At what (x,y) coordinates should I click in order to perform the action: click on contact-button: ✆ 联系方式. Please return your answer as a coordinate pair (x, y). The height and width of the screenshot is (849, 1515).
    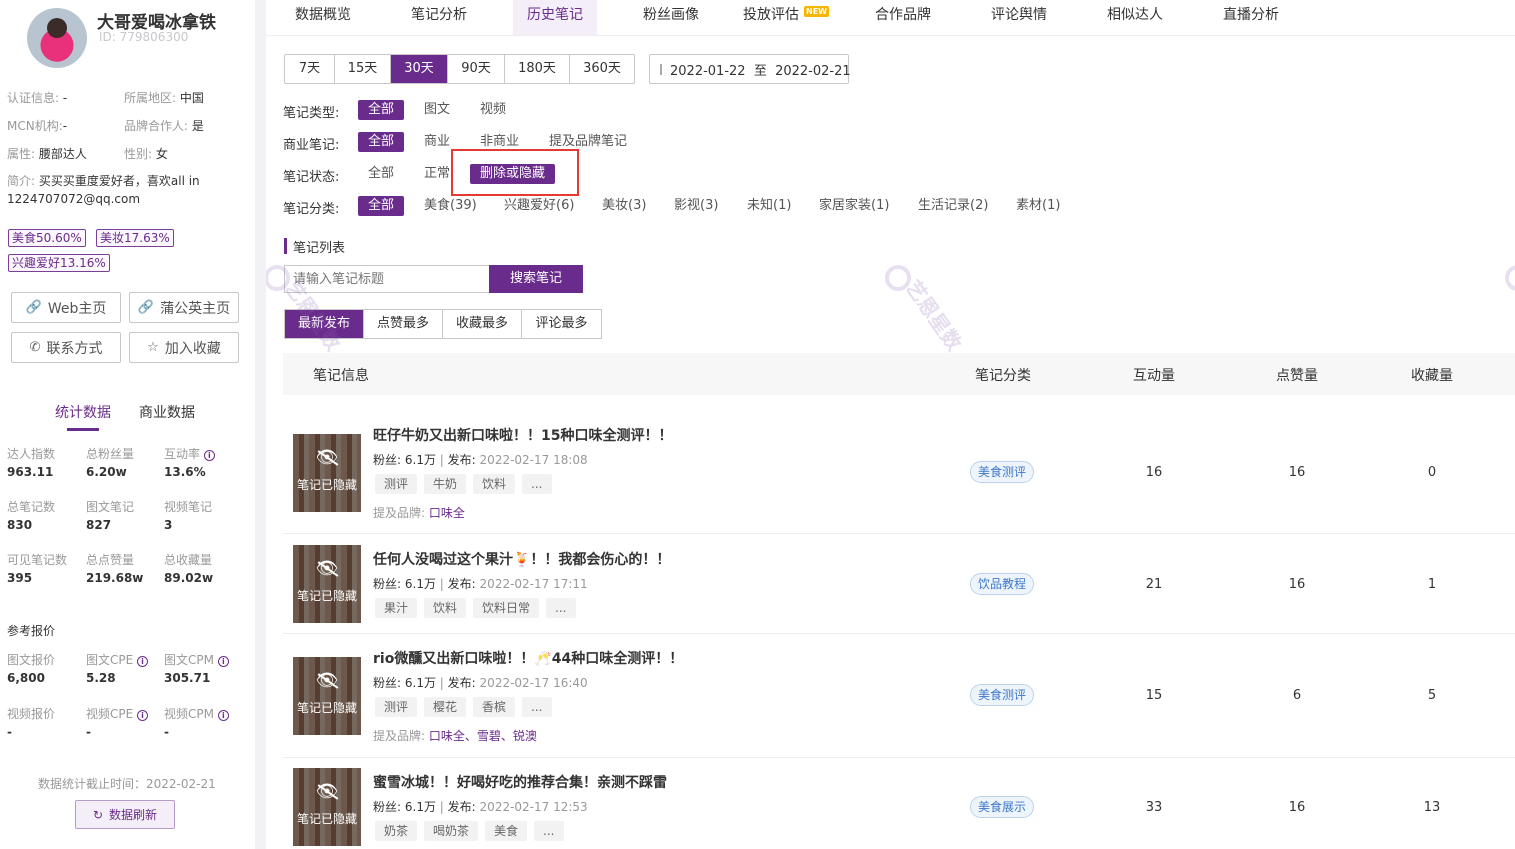
    Looking at the image, I should click on (66, 347).